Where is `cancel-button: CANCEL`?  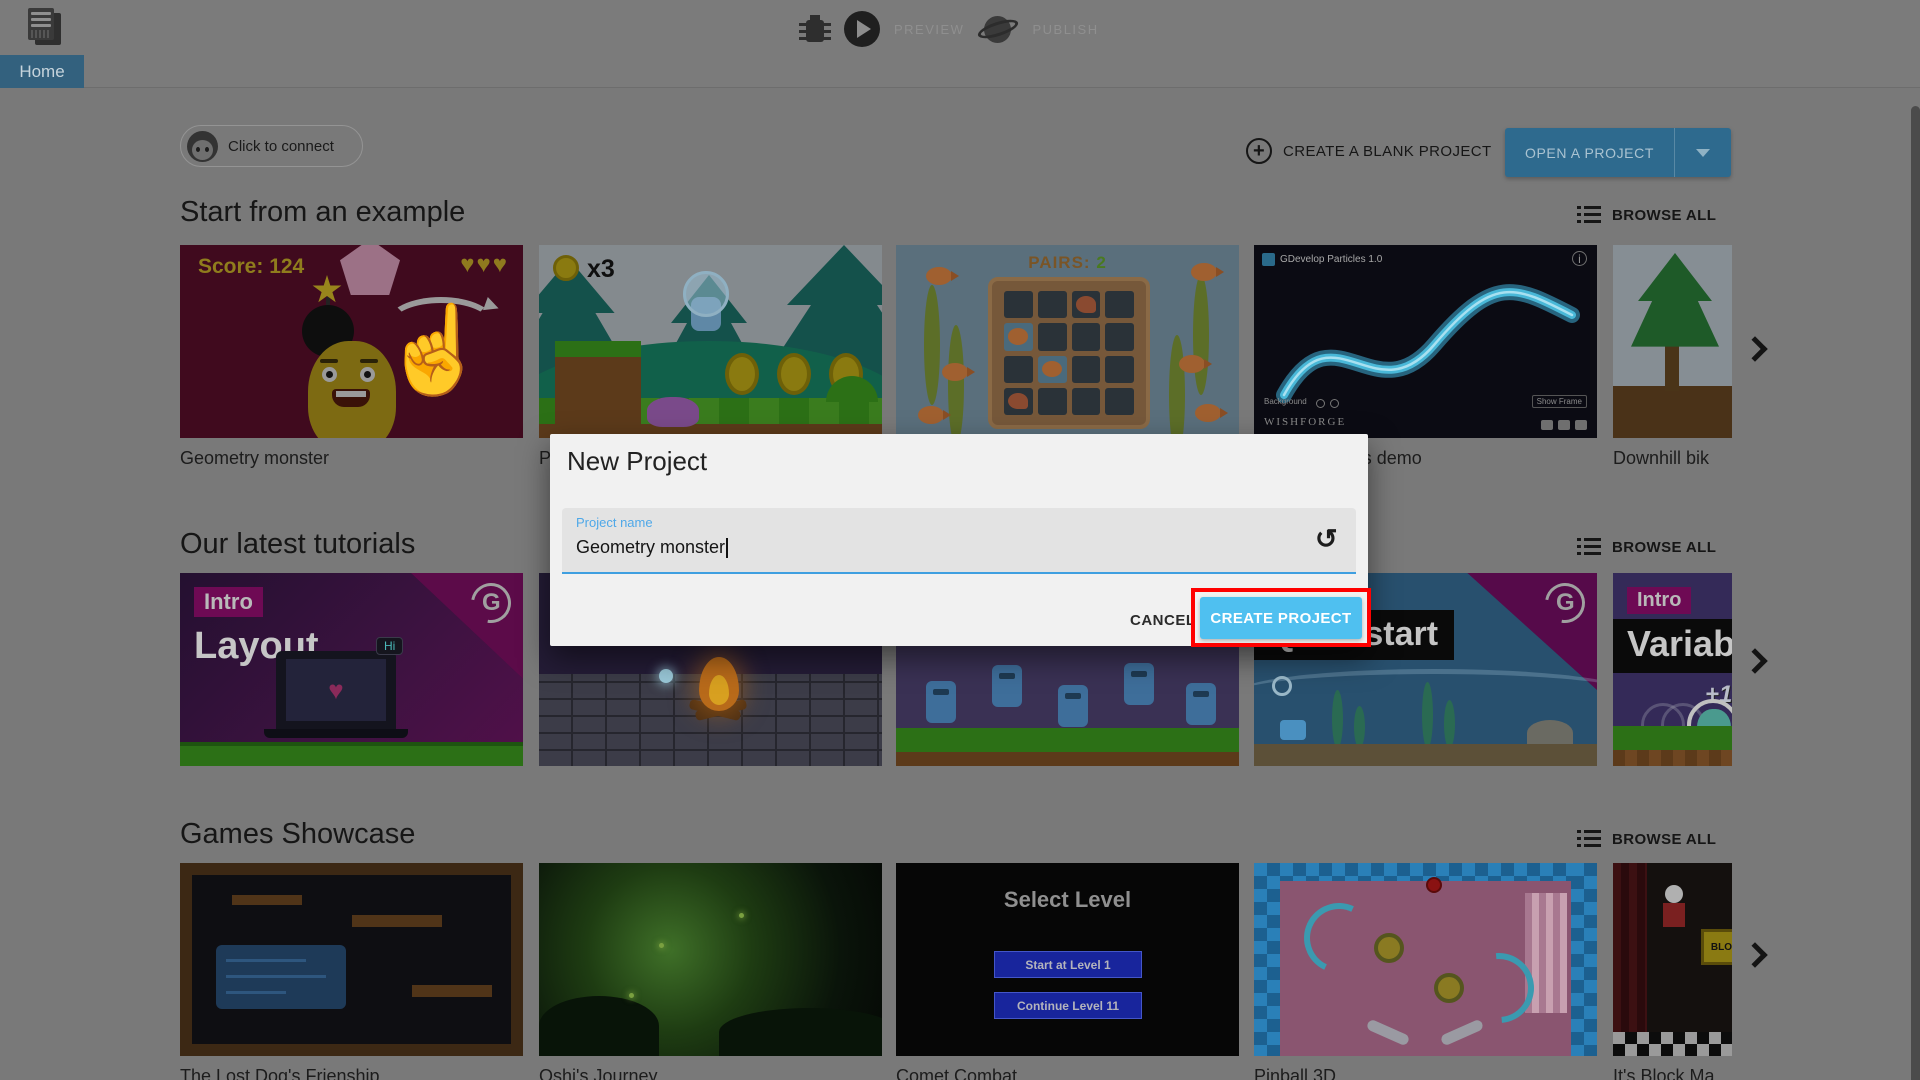 cancel-button: CANCEL is located at coordinates (1163, 620).